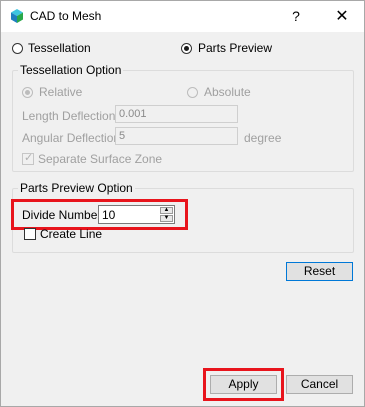 This screenshot has height=407, width=365. Describe the element at coordinates (176, 136) in the screenshot. I see `angular-deflection-input: 5` at that location.